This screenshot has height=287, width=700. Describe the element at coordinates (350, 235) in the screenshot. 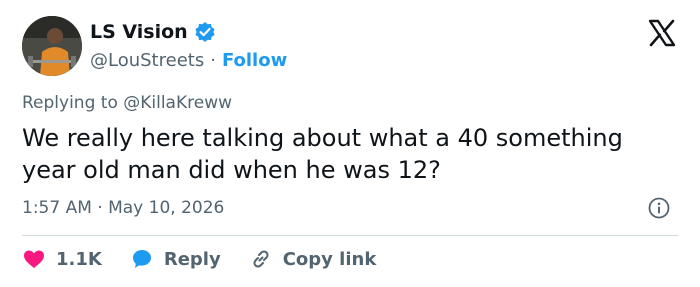

I see `divider` at that location.